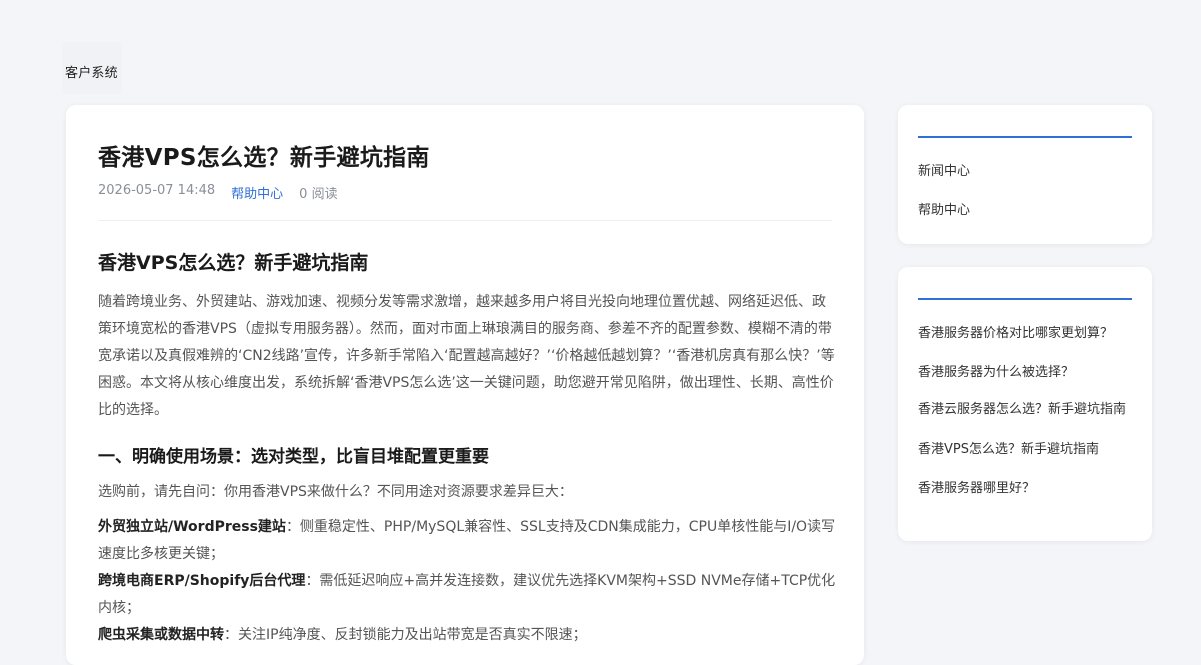 This screenshot has width=1201, height=665. What do you see at coordinates (1026, 370) in the screenshot?
I see `related-link: 香港服务器为什么被选择？` at bounding box center [1026, 370].